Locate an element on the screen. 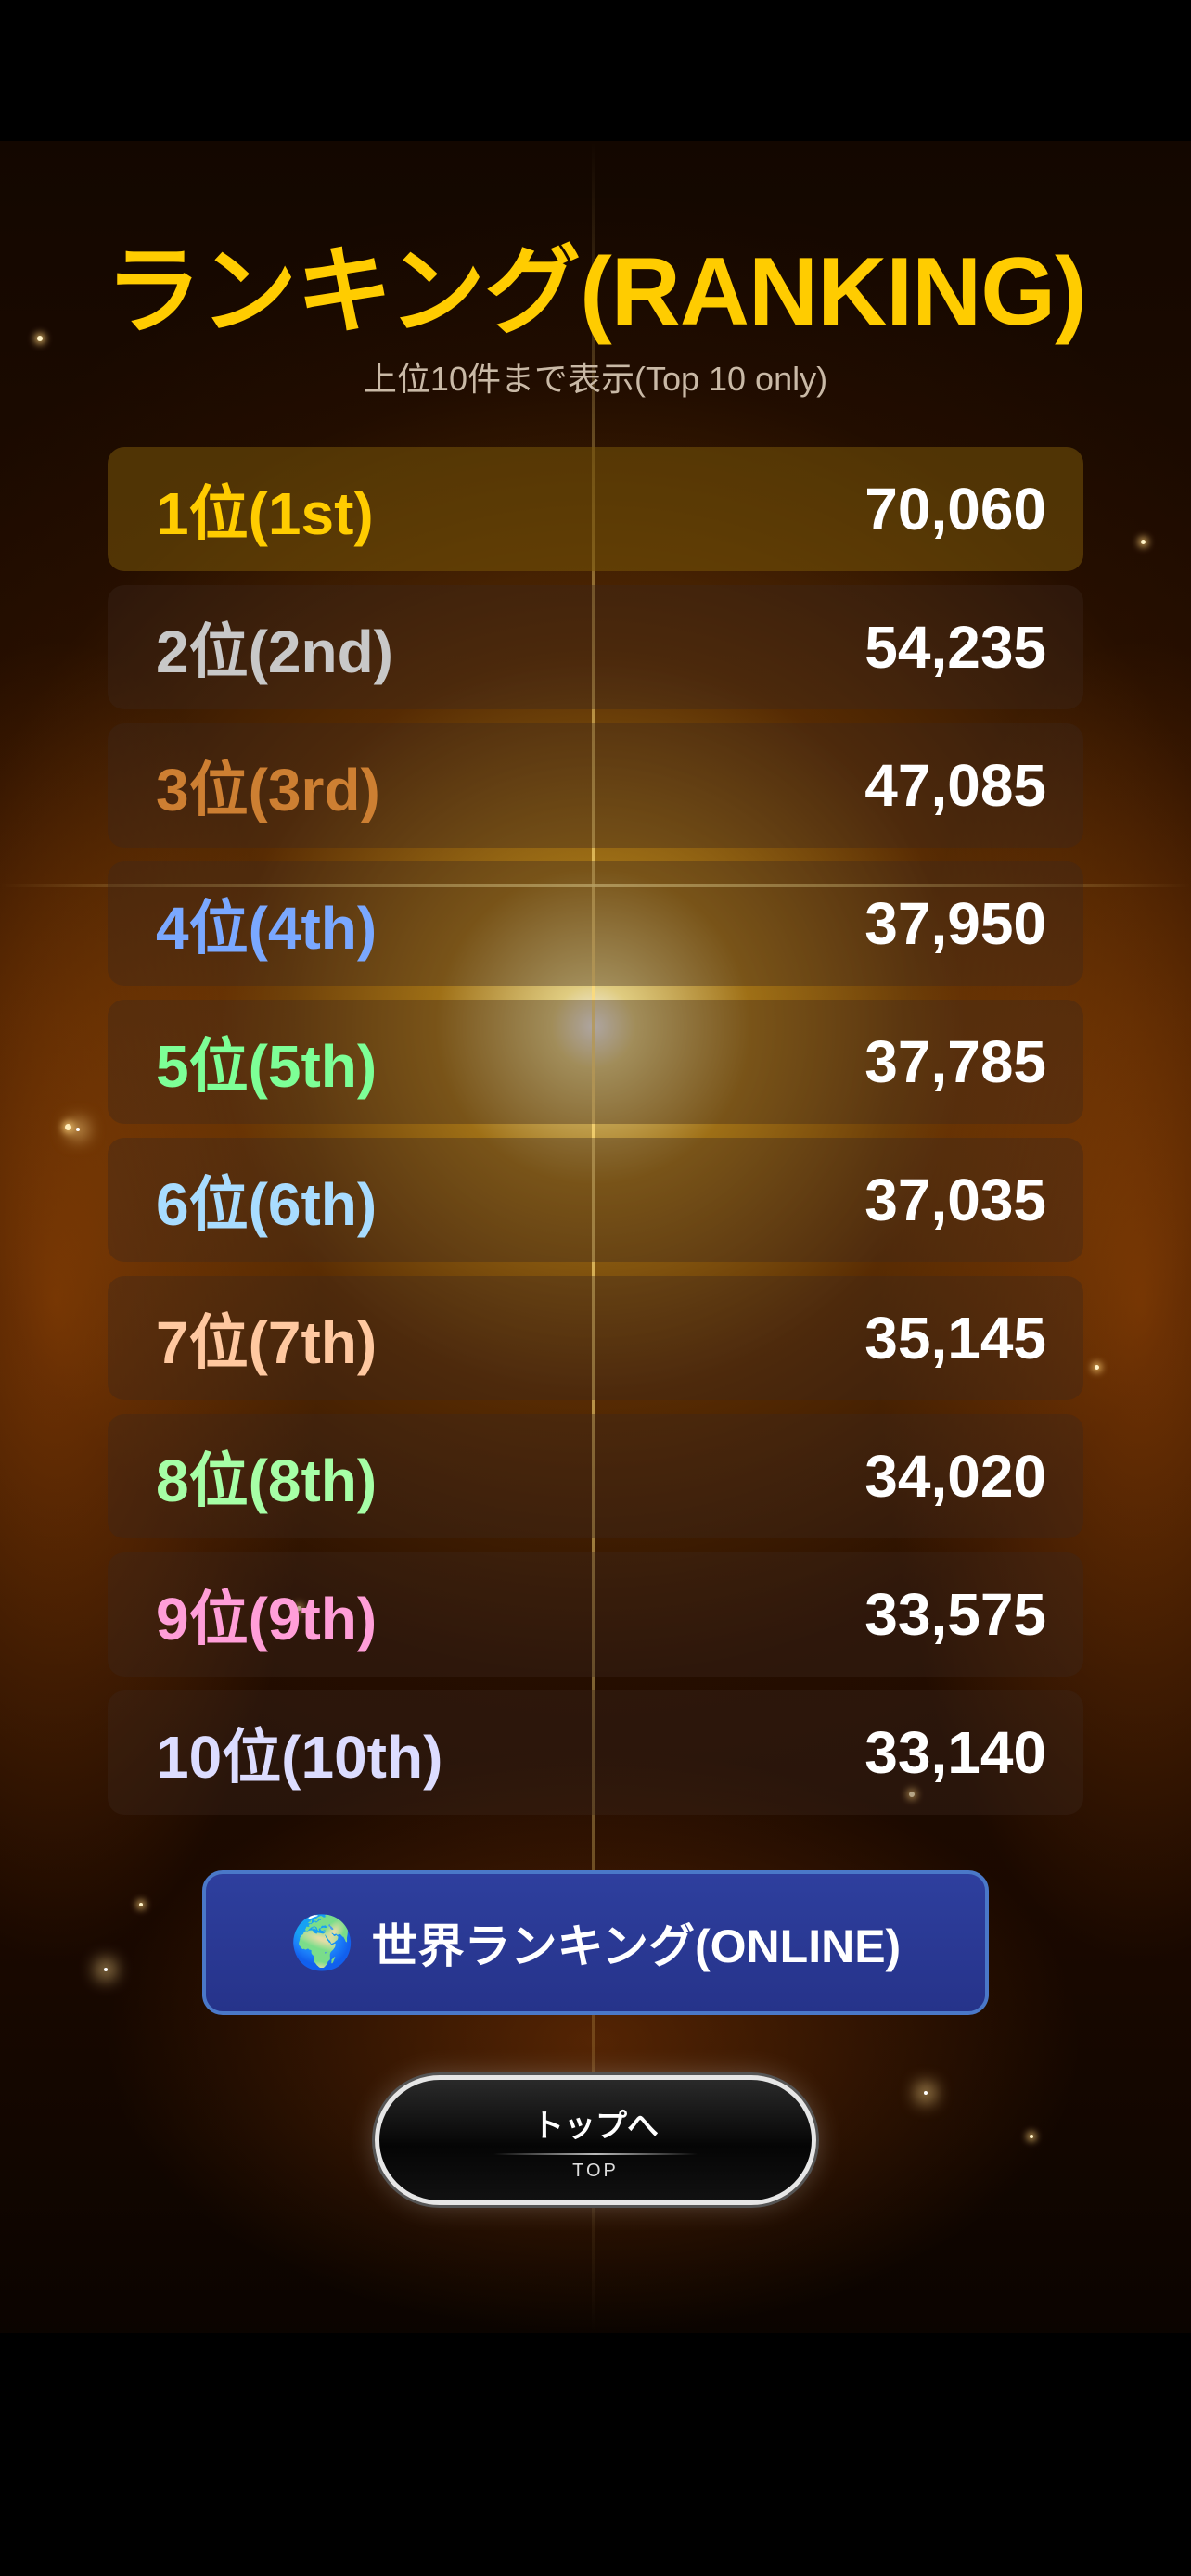 Image resolution: width=1191 pixels, height=2576 pixels. rank-score: 37,785 is located at coordinates (955, 1062).